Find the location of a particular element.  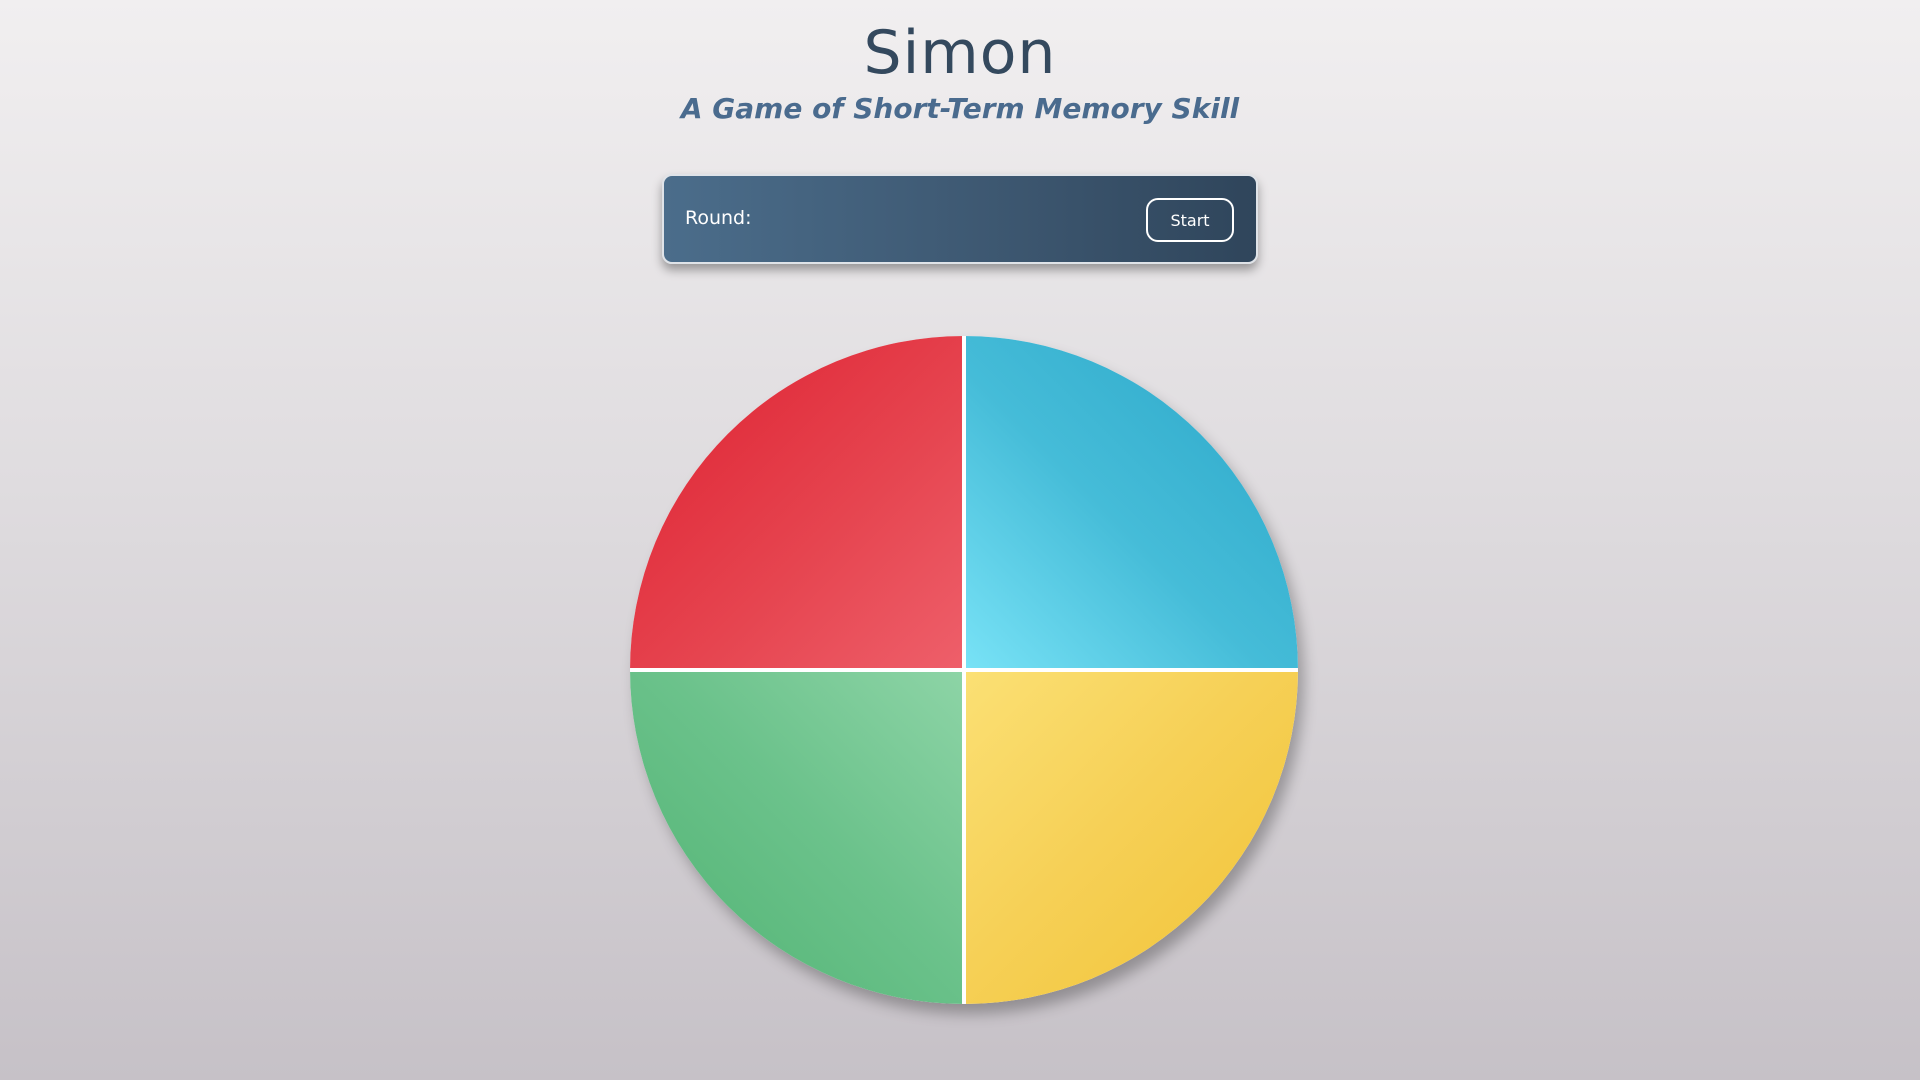

yellow-pad is located at coordinates (1132, 838).